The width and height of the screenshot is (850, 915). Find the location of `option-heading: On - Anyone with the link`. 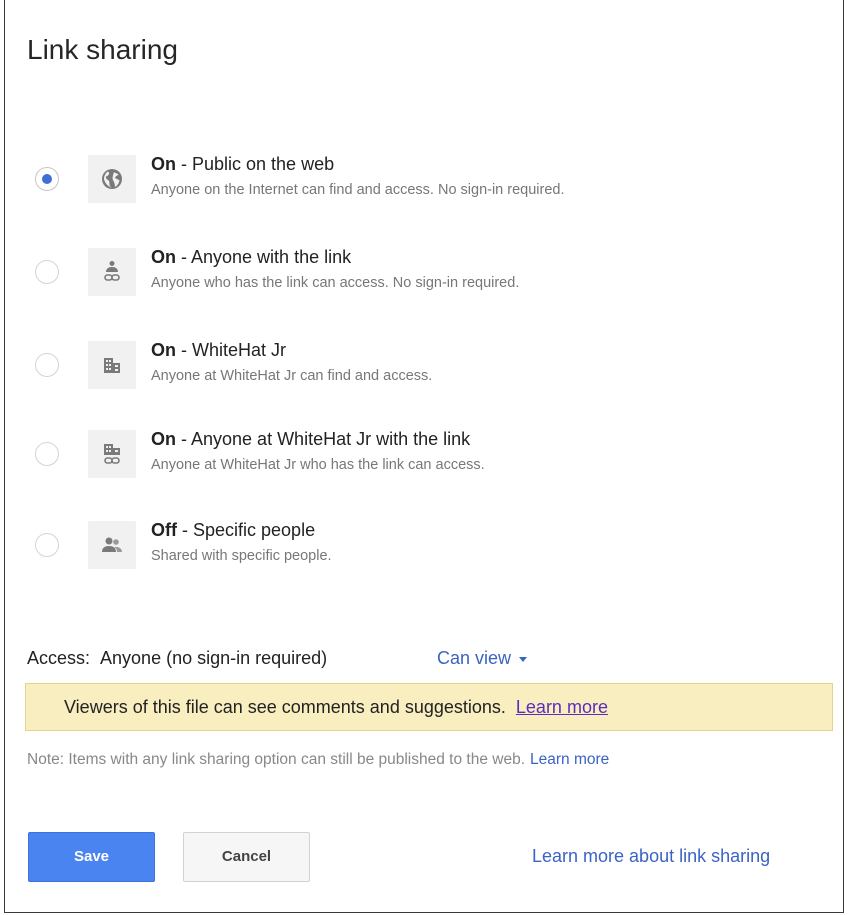

option-heading: On - Anyone with the link is located at coordinates (335, 257).